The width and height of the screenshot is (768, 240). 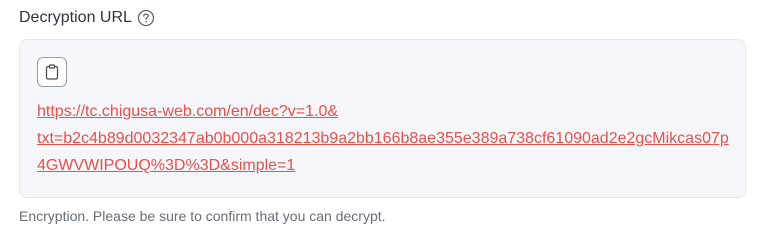 I want to click on question-circle-icon, so click(x=146, y=18).